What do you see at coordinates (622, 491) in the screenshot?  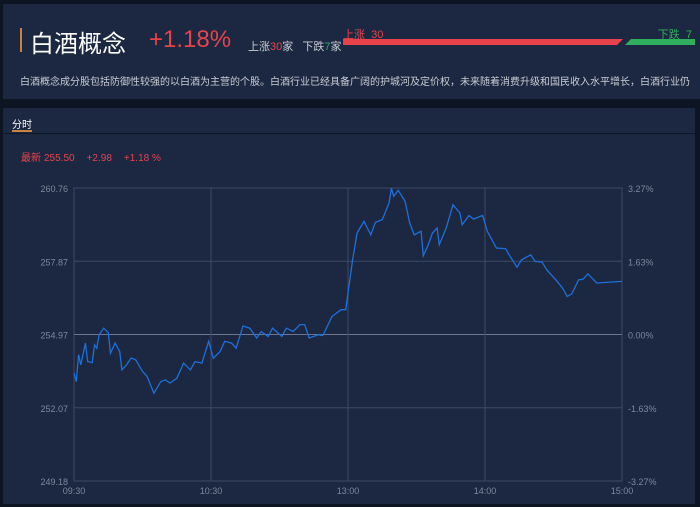 I see `x-tick-label: 15:00` at bounding box center [622, 491].